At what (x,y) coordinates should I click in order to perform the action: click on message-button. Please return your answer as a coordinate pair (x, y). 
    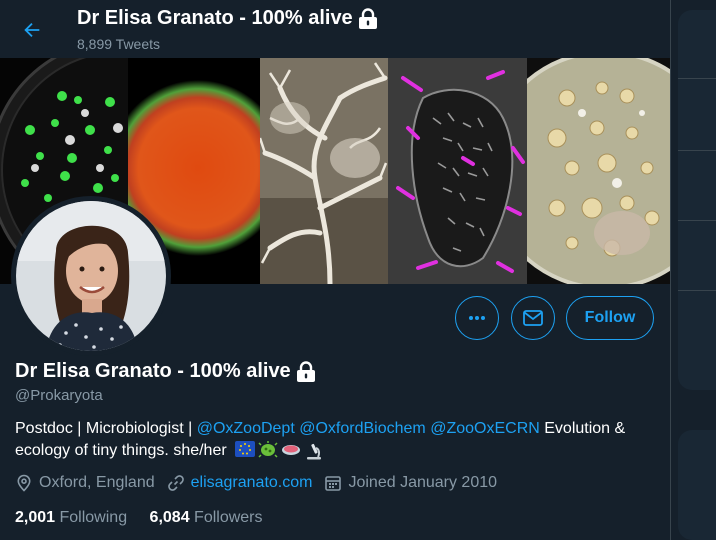
    Looking at the image, I should click on (533, 318).